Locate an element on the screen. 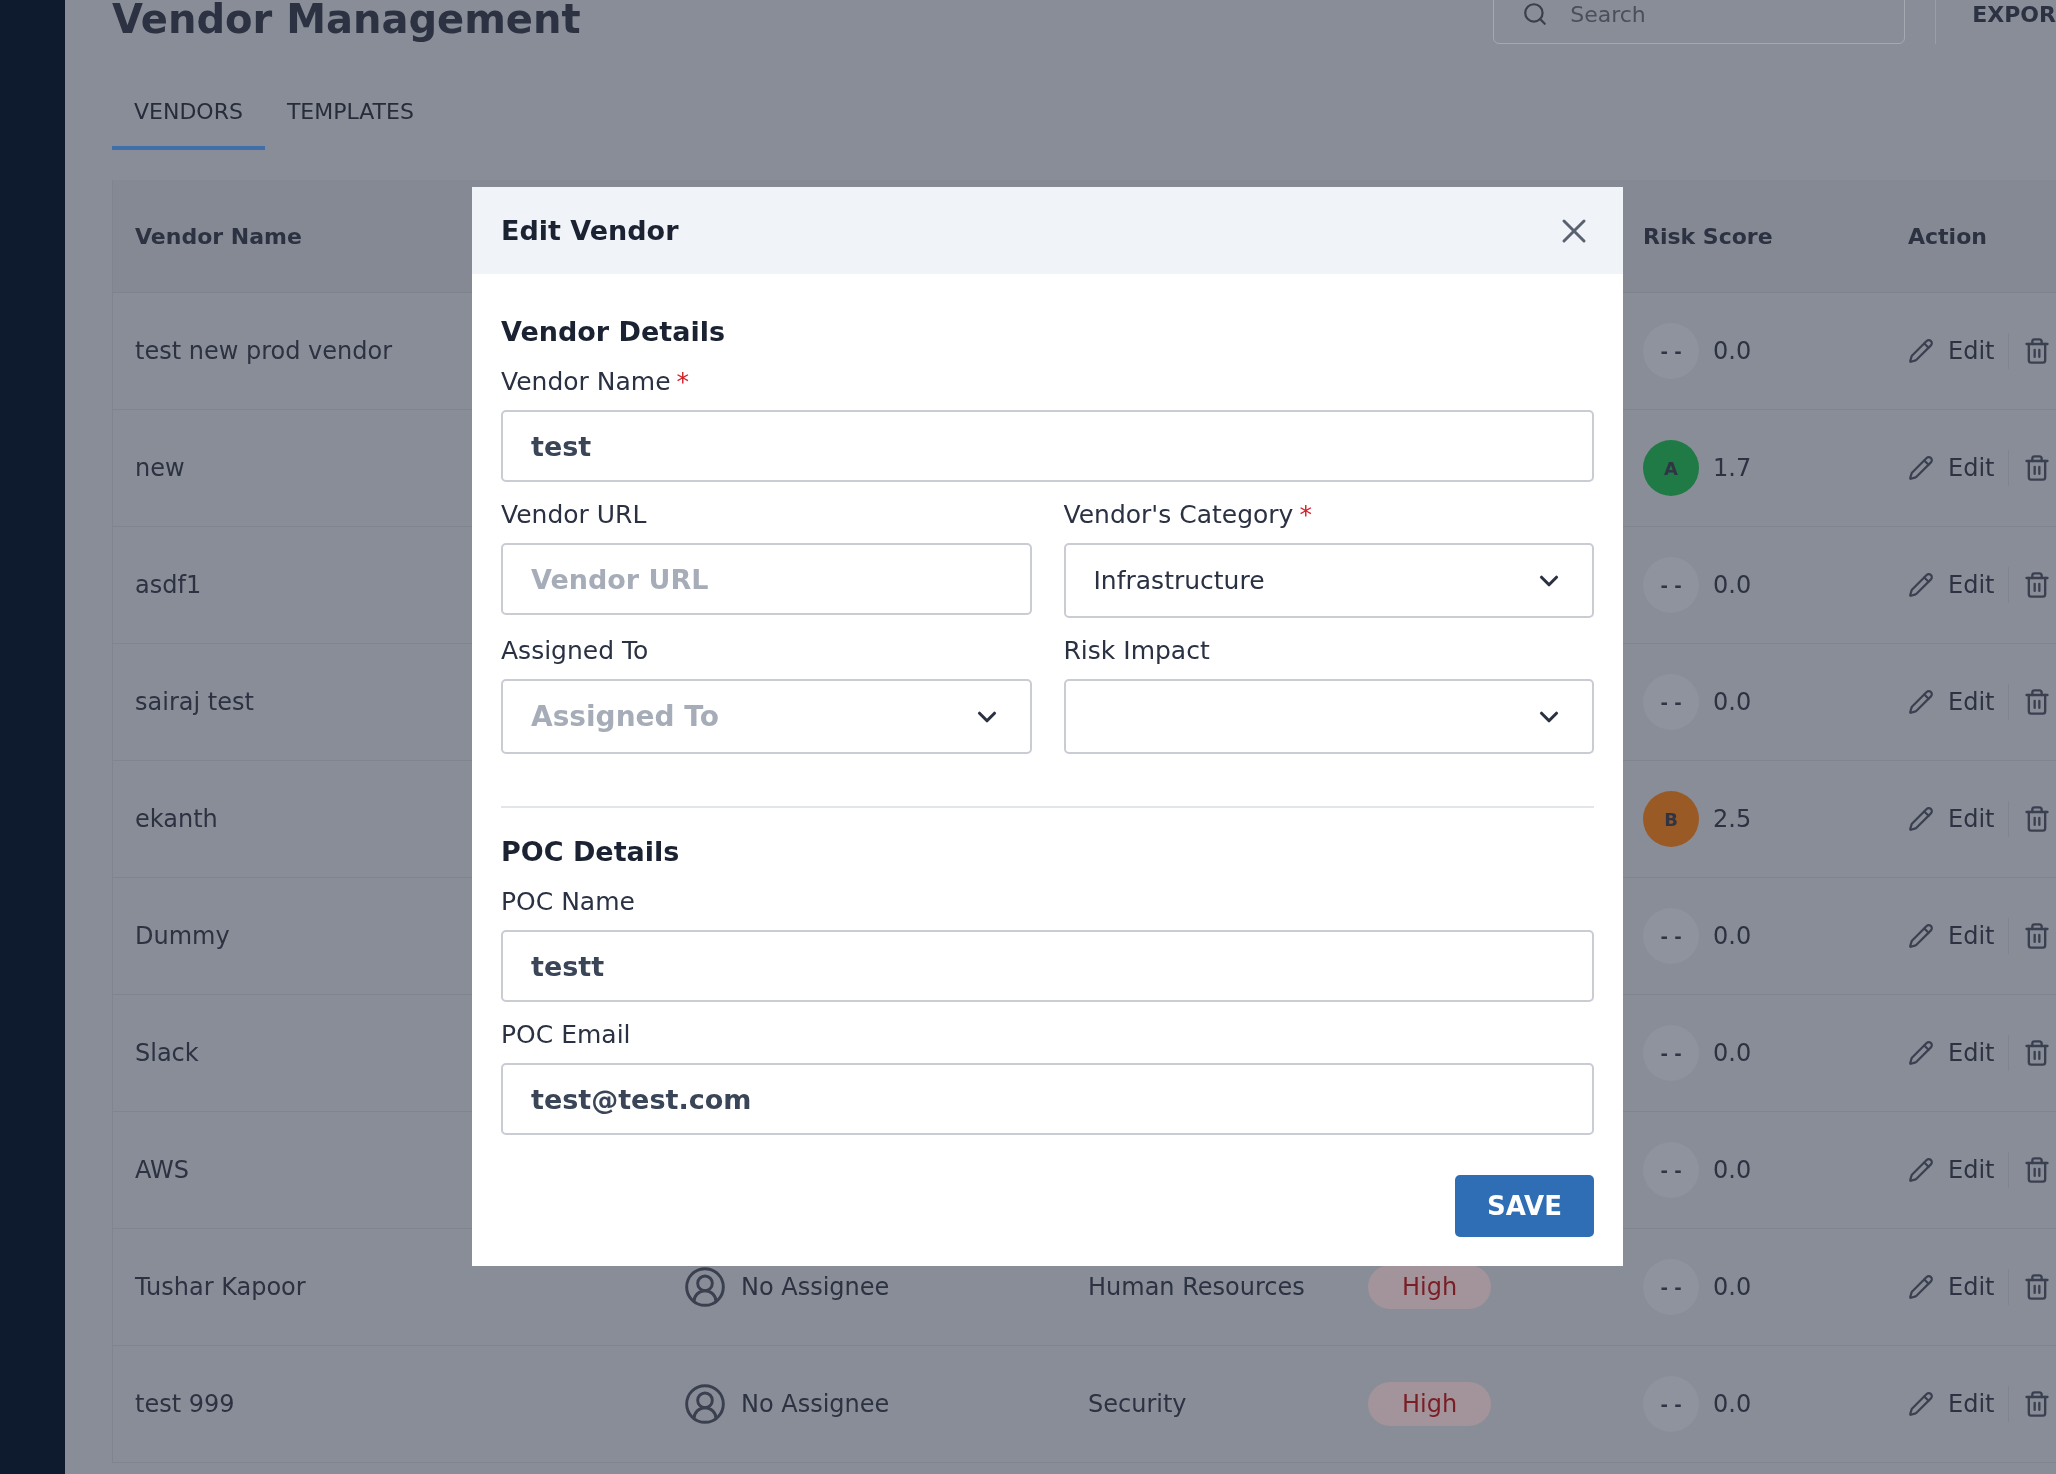 The height and width of the screenshot is (1474, 2056). field-label: Vendor Name * is located at coordinates (596, 381).